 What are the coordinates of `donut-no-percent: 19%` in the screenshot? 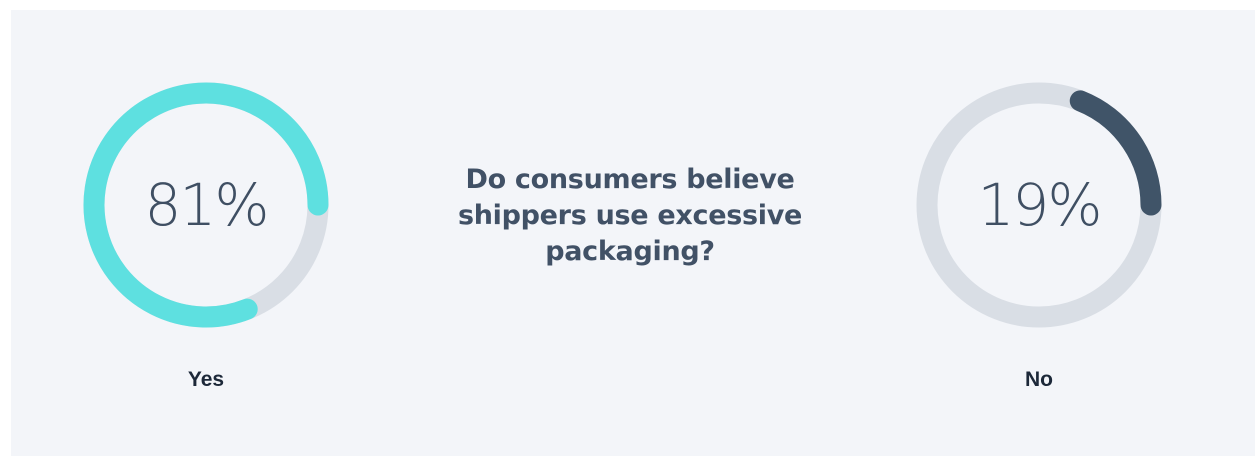 It's located at (1040, 205).